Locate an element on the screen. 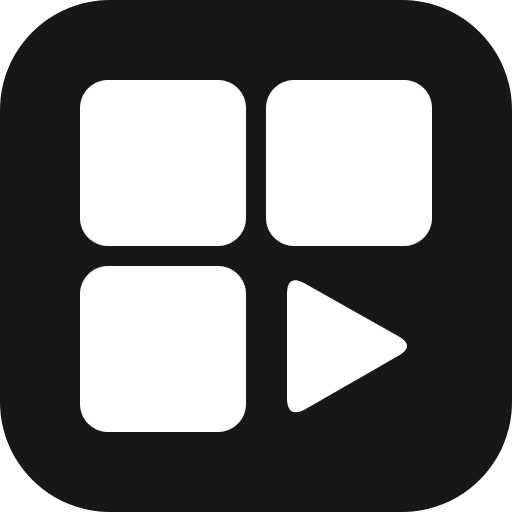 The width and height of the screenshot is (512, 512). tile-bottom-left is located at coordinates (163, 349).